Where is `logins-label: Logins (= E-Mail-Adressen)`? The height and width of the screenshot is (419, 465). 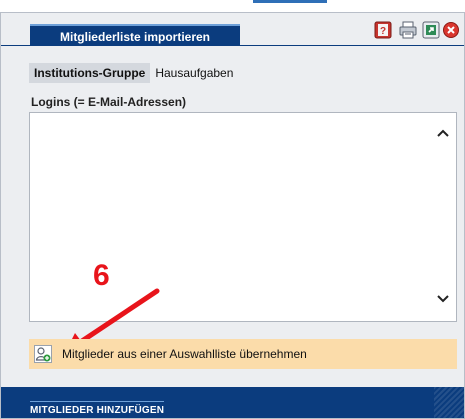 logins-label: Logins (= E-Mail-Adressen) is located at coordinates (109, 102).